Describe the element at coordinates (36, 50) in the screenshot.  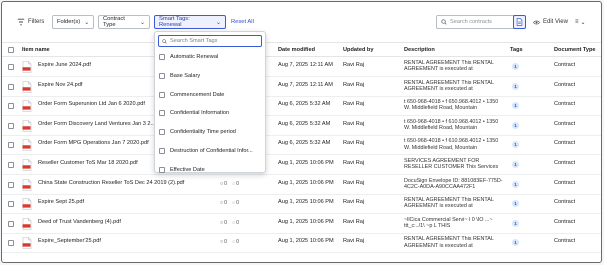
I see `column-item-name: Item name` at that location.